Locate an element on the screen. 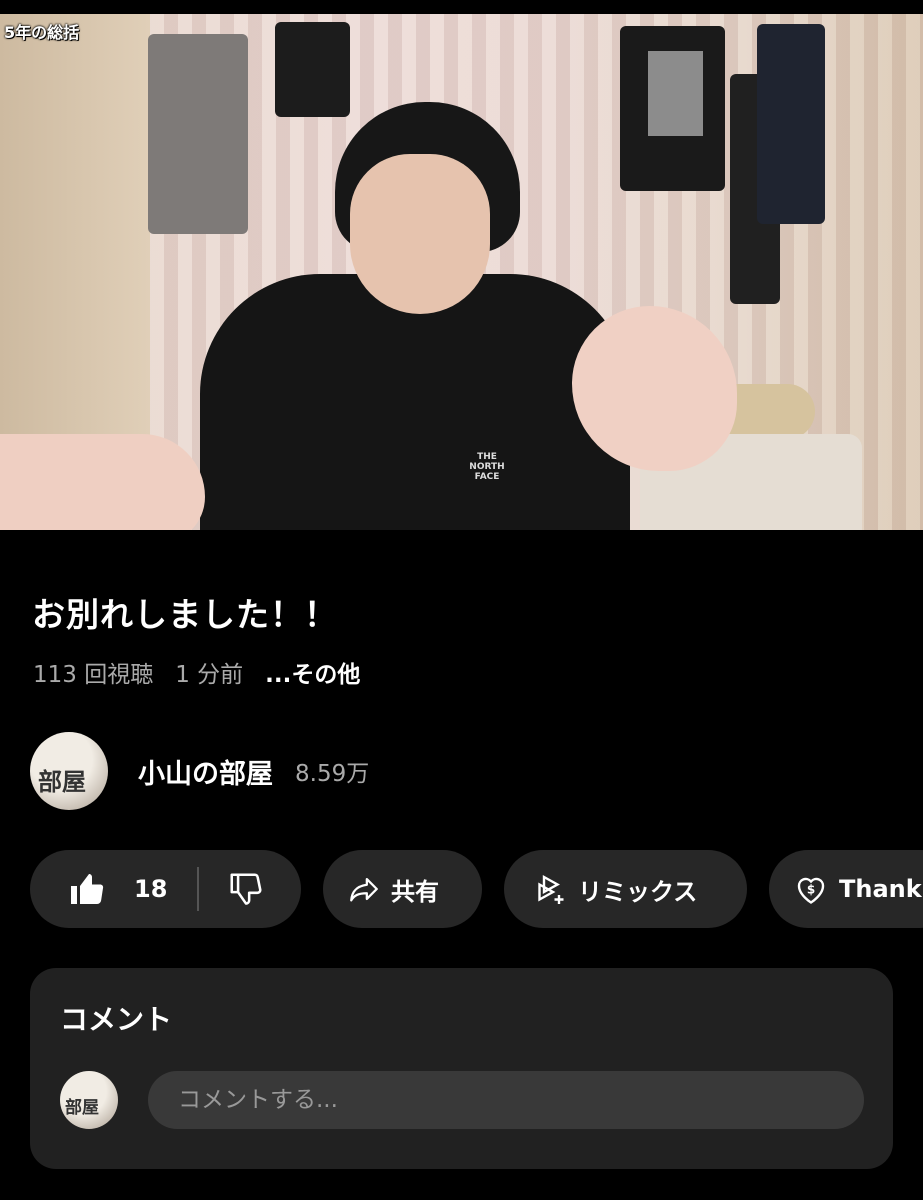  channel-avatar: 部屋 is located at coordinates (69, 771).